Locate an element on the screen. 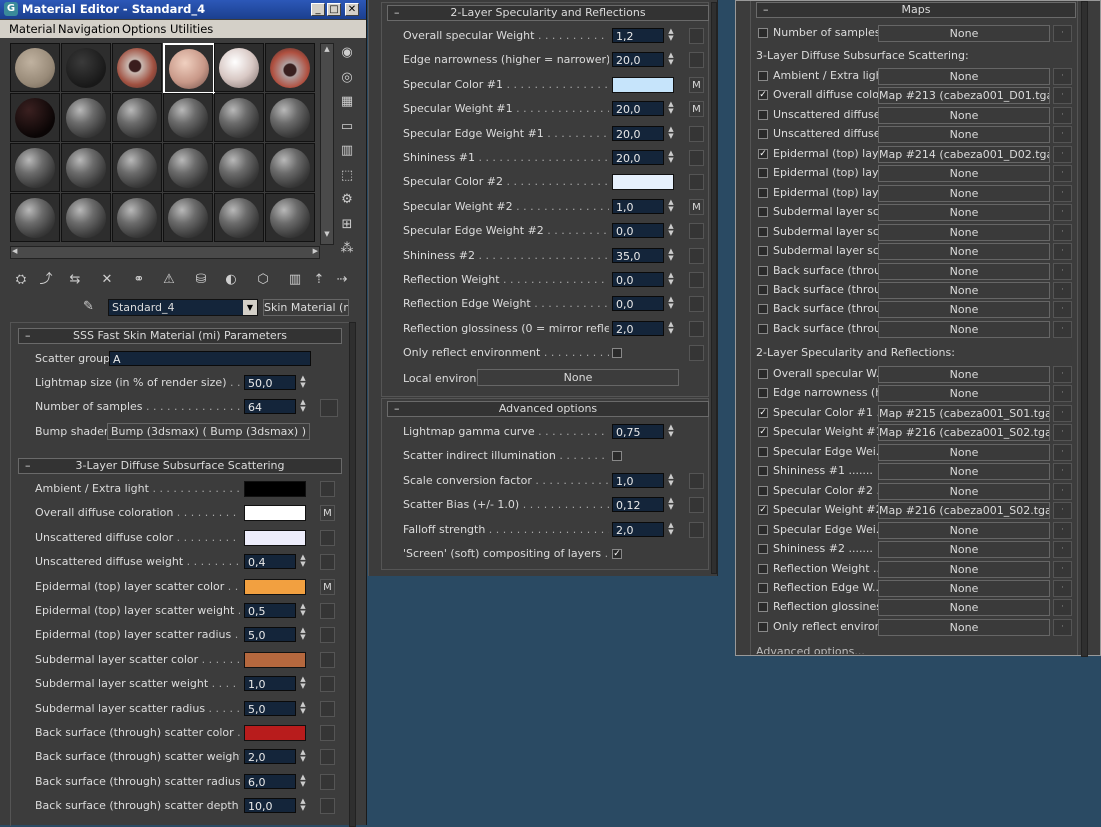 Image resolution: width=1101 pixels, height=827 pixels. slots-vertical-scrollbar: ▲ ▼ is located at coordinates (327, 144).